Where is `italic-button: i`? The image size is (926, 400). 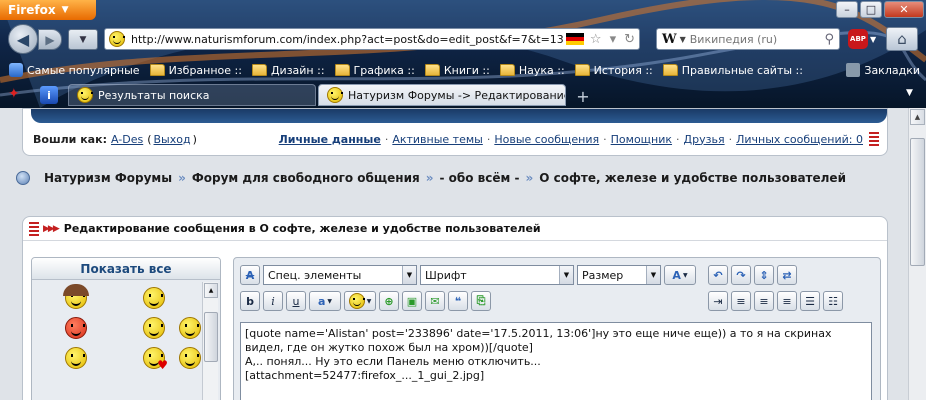
italic-button: i is located at coordinates (273, 301).